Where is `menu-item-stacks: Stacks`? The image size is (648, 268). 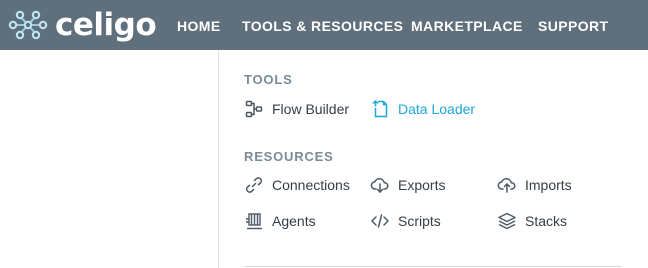
menu-item-stacks: Stacks is located at coordinates (532, 221).